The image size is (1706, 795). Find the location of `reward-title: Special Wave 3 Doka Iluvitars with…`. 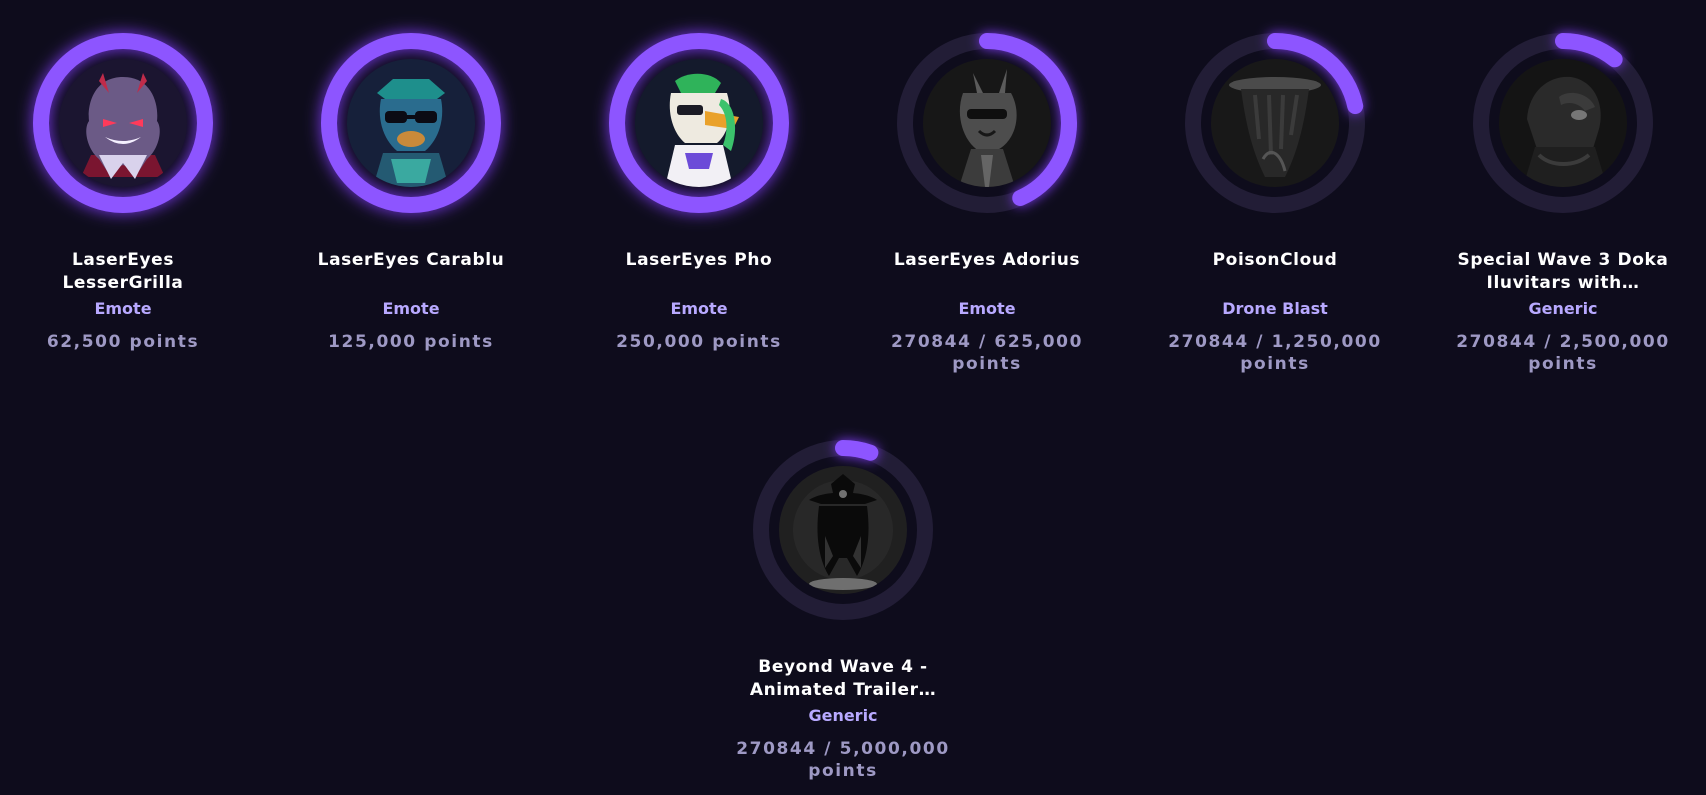

reward-title: Special Wave 3 Doka Iluvitars with… is located at coordinates (1563, 271).